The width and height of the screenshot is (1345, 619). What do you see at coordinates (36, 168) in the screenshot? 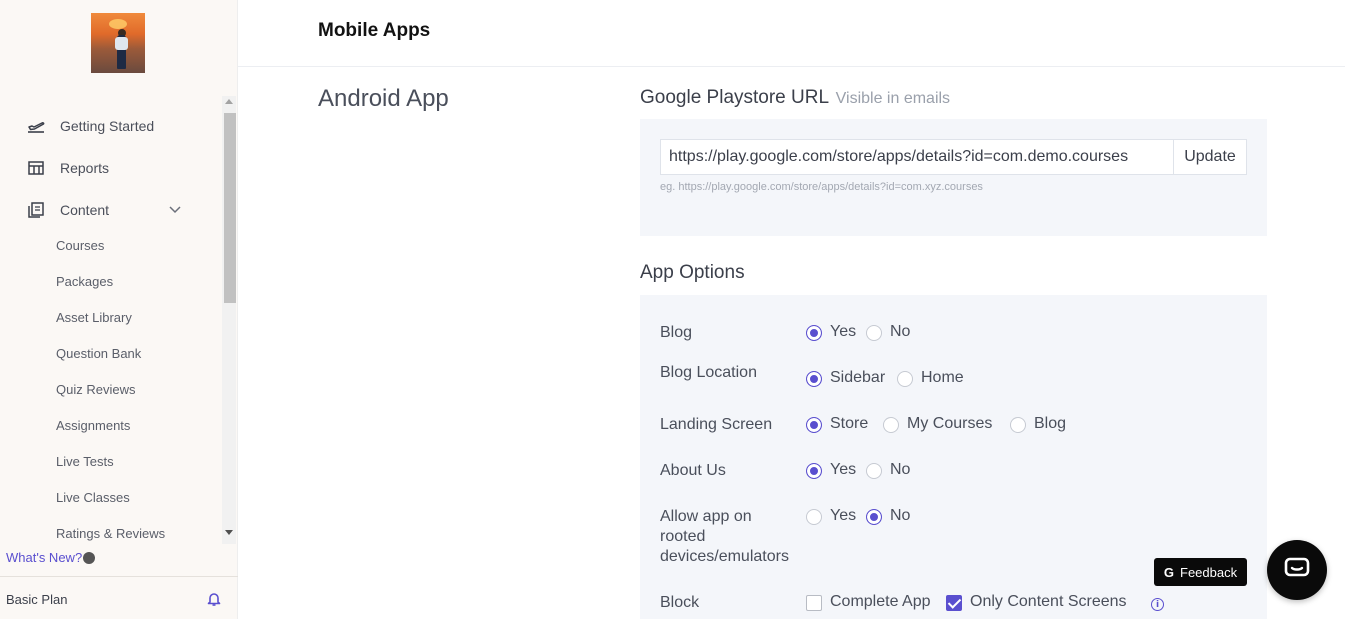
I see `table-icon` at bounding box center [36, 168].